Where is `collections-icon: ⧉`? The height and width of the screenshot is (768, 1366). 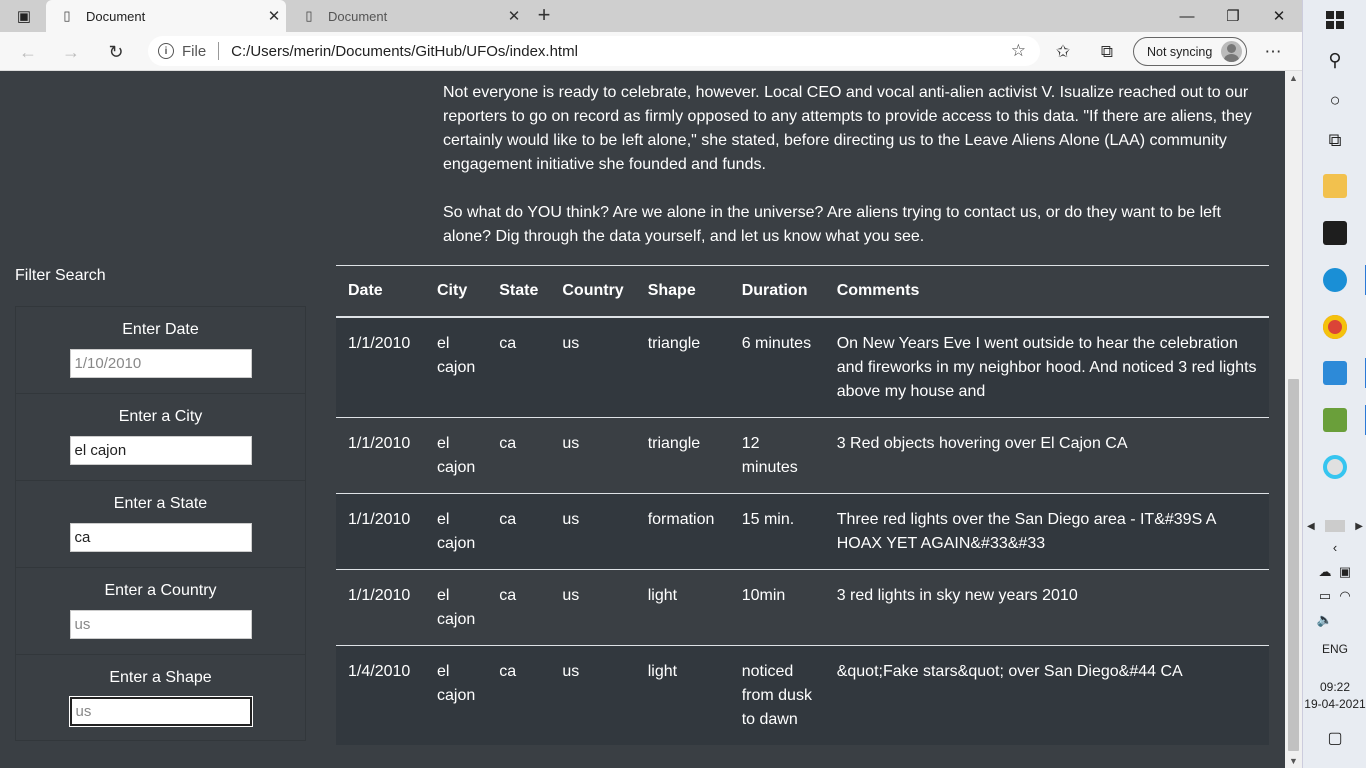
collections-icon: ⧉ is located at coordinates (1107, 52).